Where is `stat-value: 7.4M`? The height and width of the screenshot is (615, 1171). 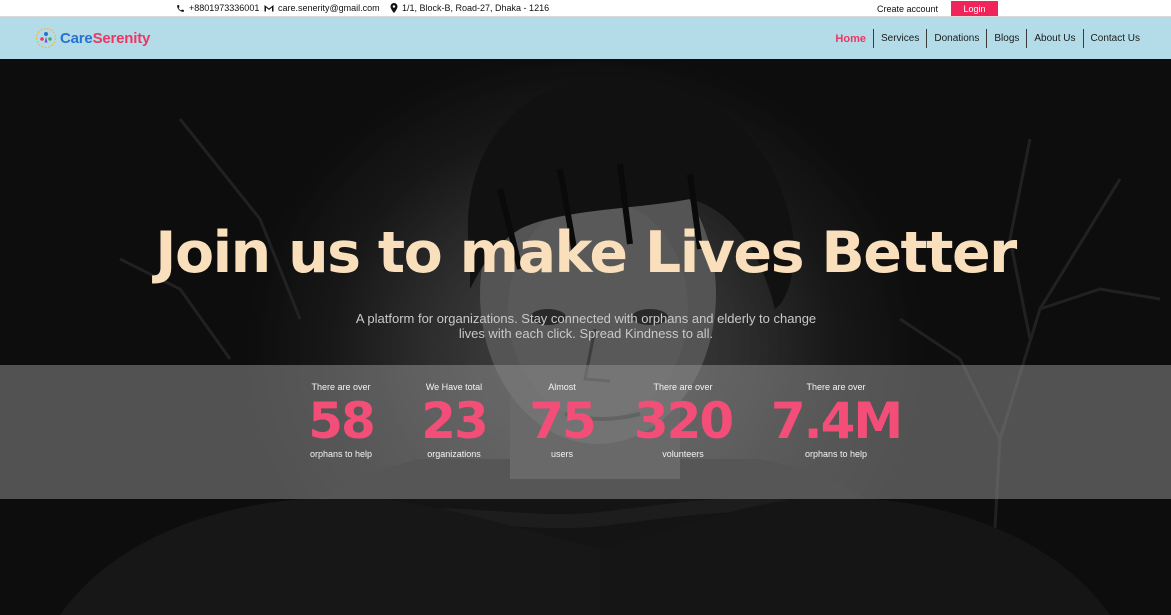 stat-value: 7.4M is located at coordinates (836, 421).